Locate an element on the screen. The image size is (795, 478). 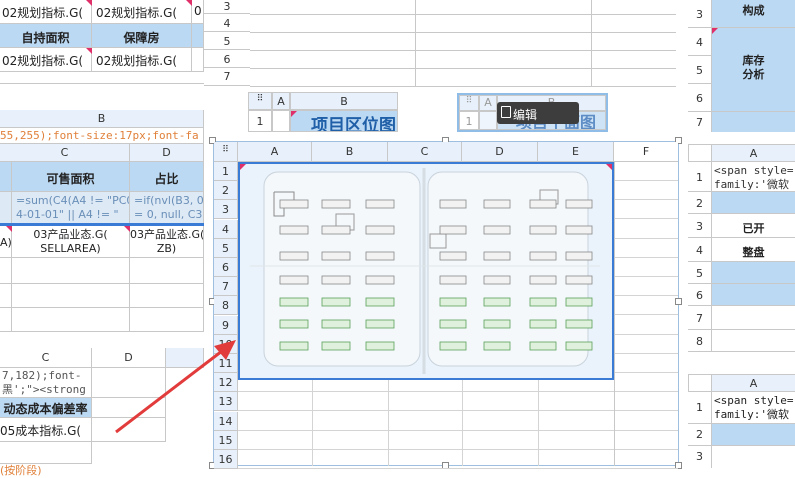
column-header-e: E is located at coordinates (576, 152).